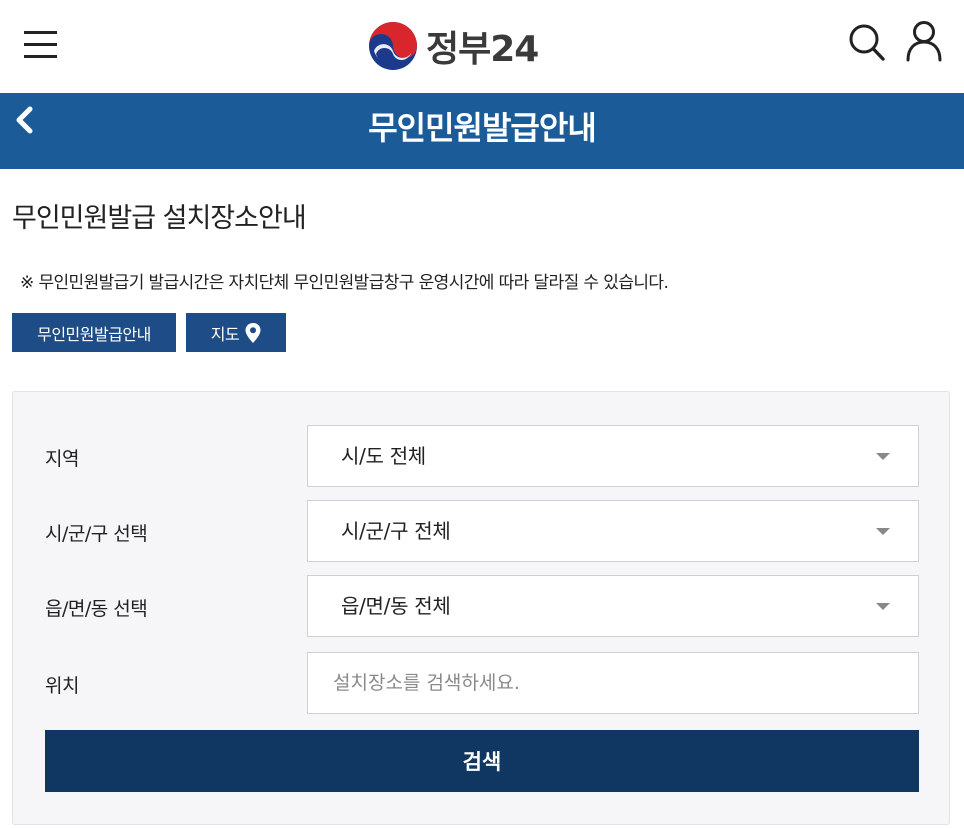 The height and width of the screenshot is (828, 964). I want to click on tab-label: 지도, so click(225, 334).